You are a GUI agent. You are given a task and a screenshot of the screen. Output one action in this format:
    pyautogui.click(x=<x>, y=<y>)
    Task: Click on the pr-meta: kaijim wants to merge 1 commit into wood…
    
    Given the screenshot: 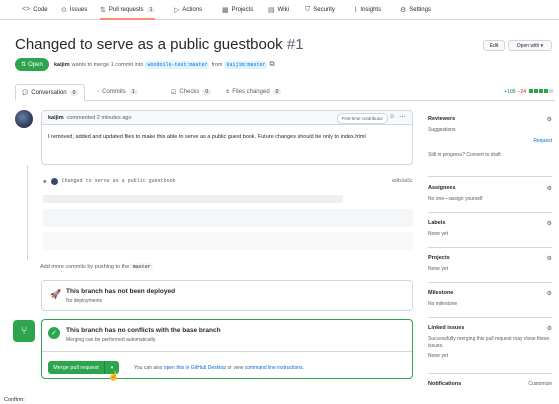 What is the action you would take?
    pyautogui.click(x=164, y=65)
    